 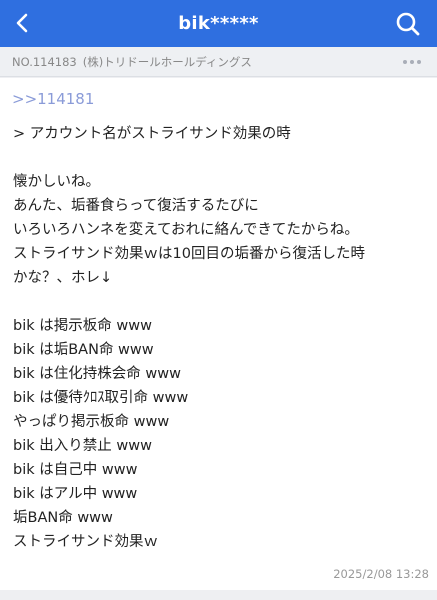 What do you see at coordinates (189, 254) in the screenshot?
I see `post-line: ストライサンド効果ｗは10回目の垢番から復活した時` at bounding box center [189, 254].